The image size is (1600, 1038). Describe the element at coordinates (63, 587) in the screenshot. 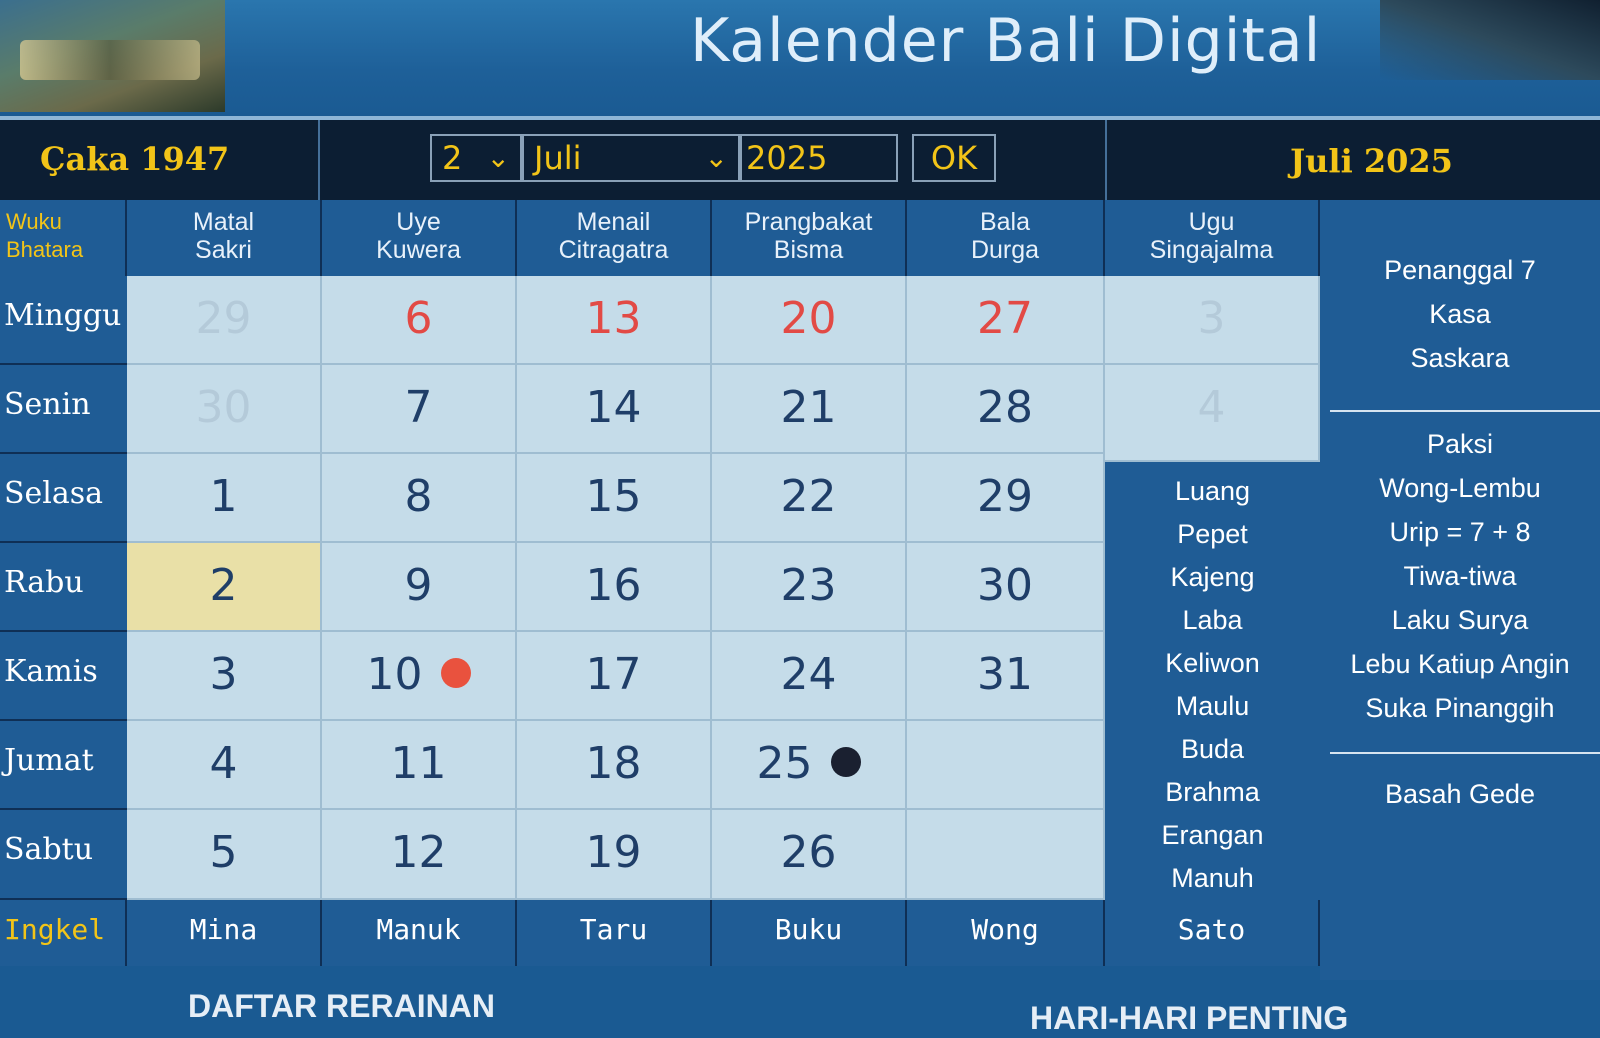

I see `day-of-week-label: Rabu` at that location.